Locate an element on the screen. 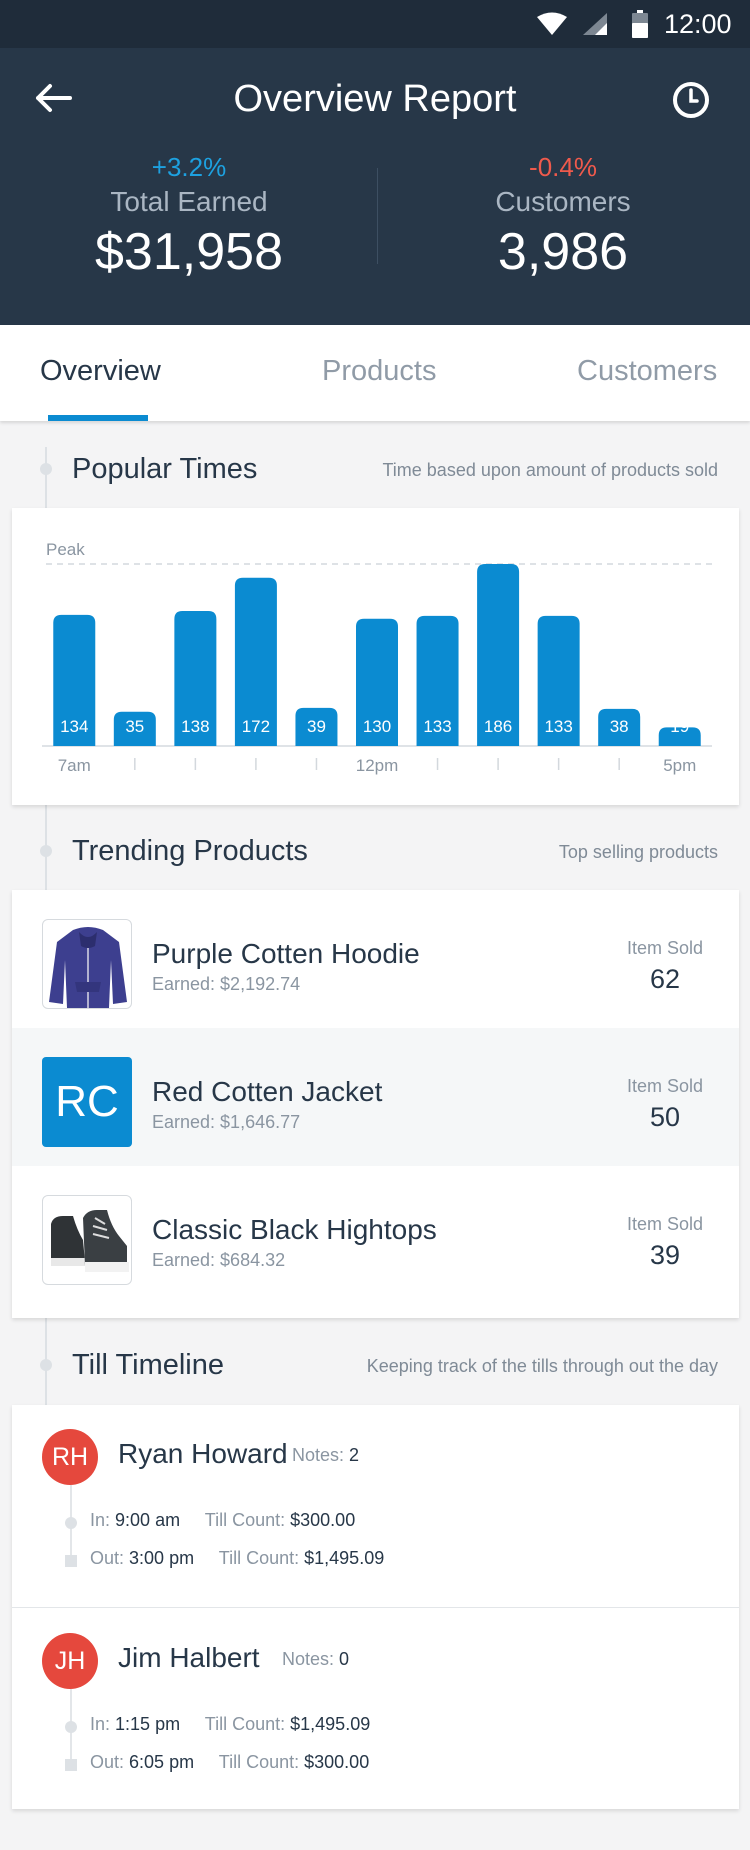 This screenshot has height=1850, width=750. section-title-till: Till Timeline is located at coordinates (148, 1365).